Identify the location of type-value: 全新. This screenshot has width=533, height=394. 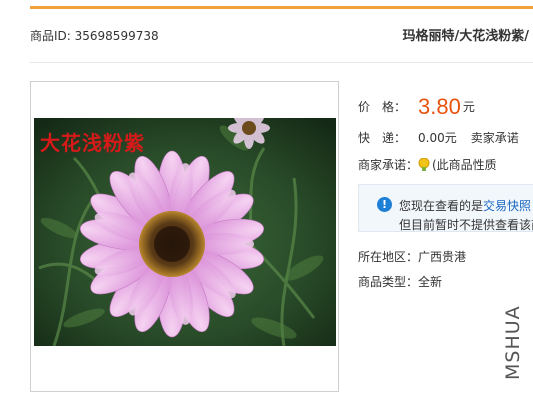
(430, 282).